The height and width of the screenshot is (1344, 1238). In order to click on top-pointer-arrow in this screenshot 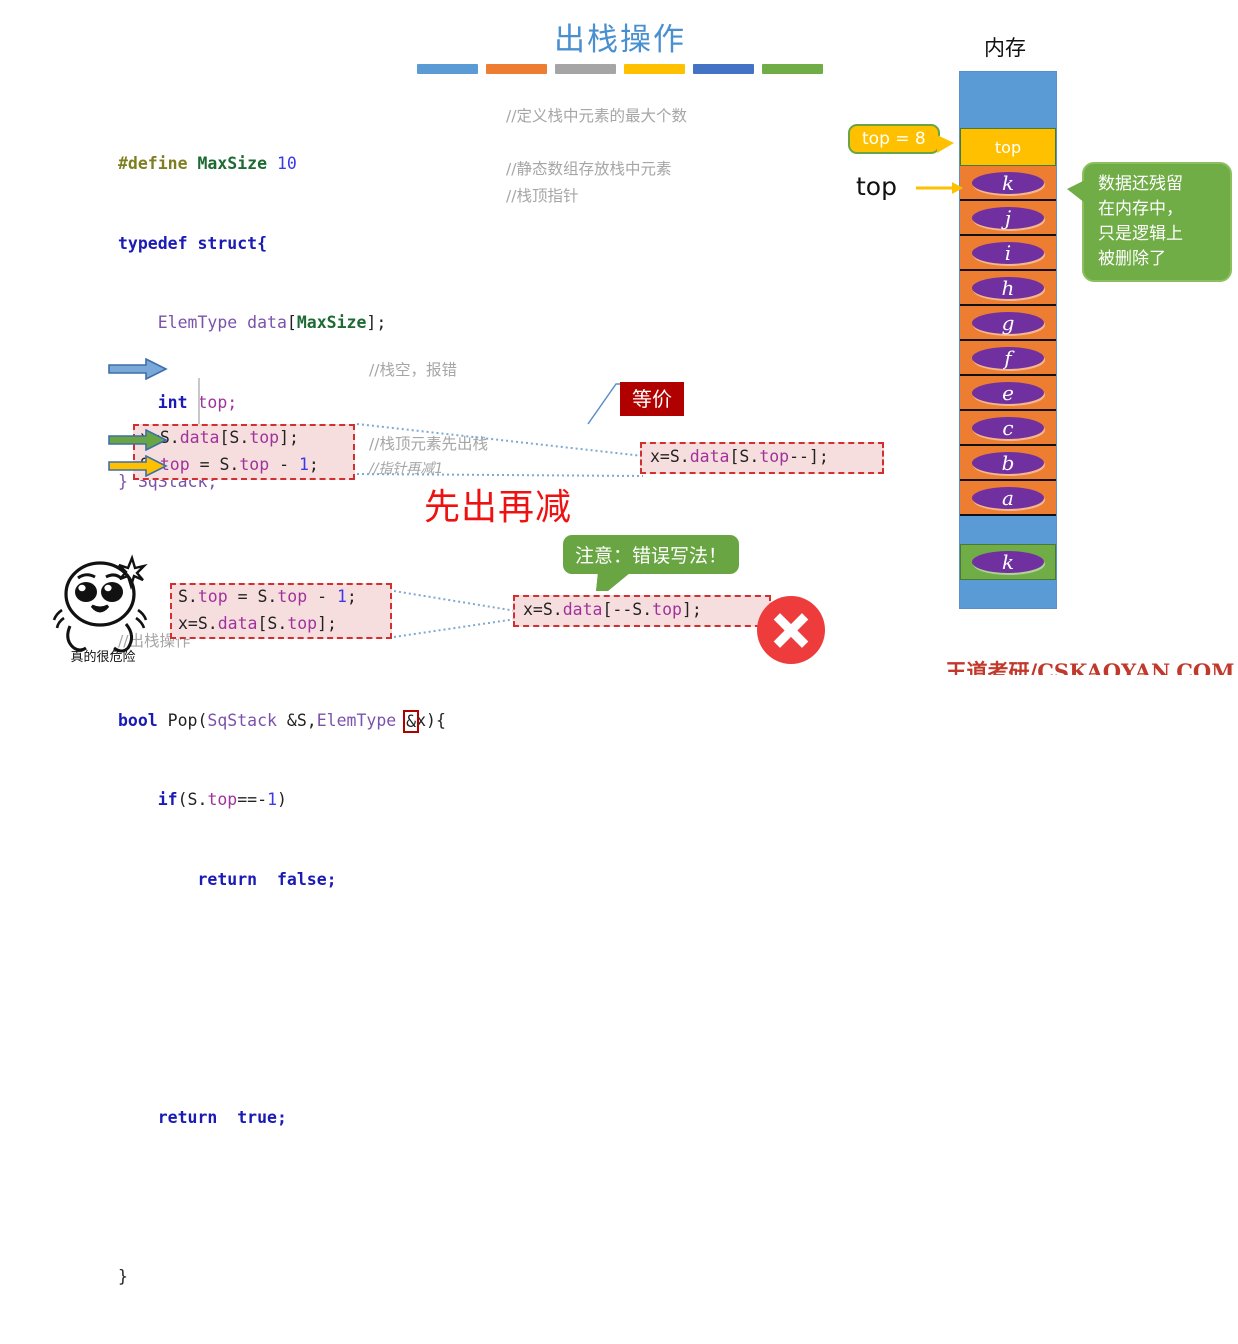, I will do `click(939, 188)`.